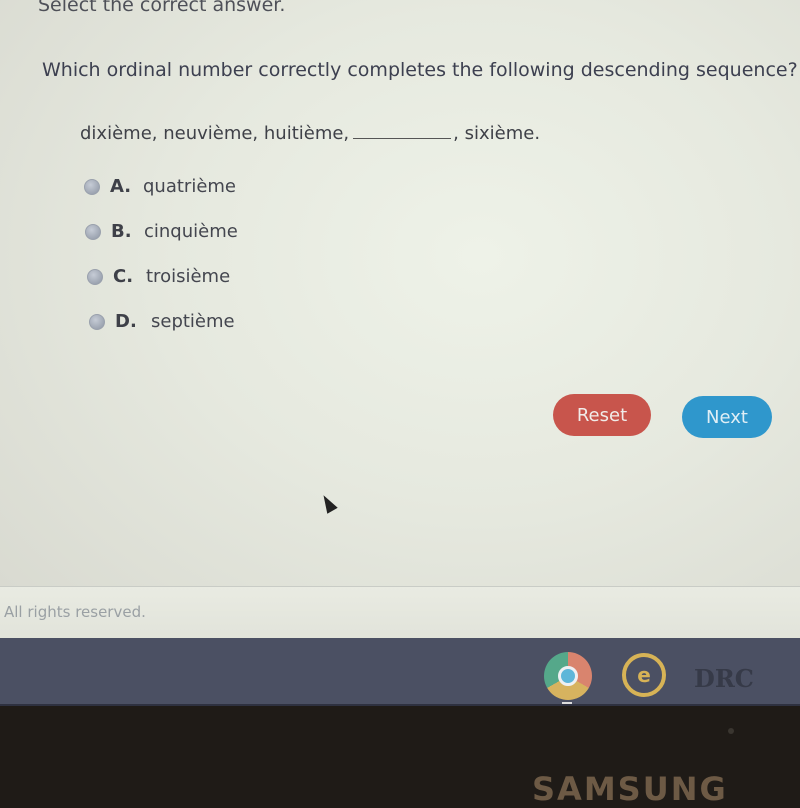 This screenshot has height=808, width=800. What do you see at coordinates (188, 276) in the screenshot?
I see `option-text: troisième` at bounding box center [188, 276].